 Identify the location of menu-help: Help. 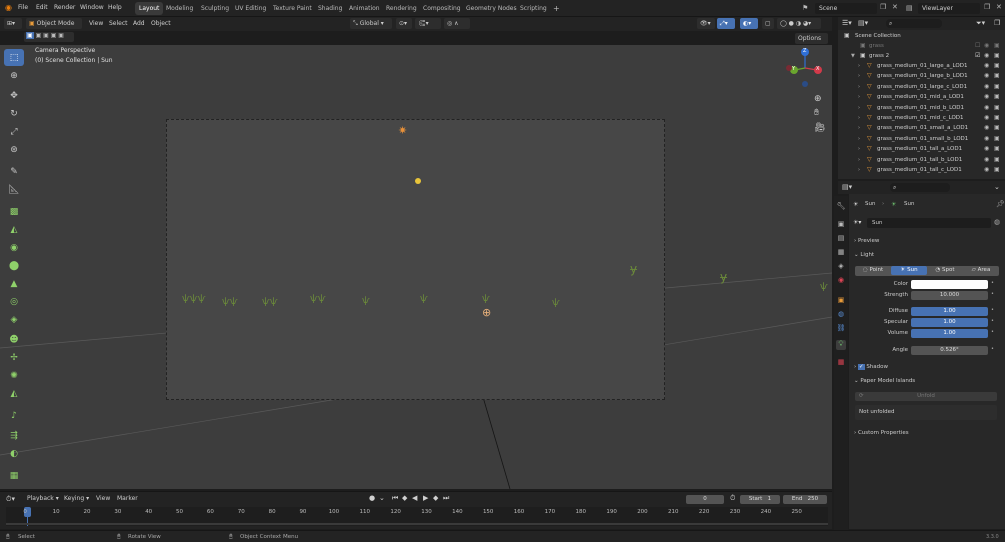
(115, 7).